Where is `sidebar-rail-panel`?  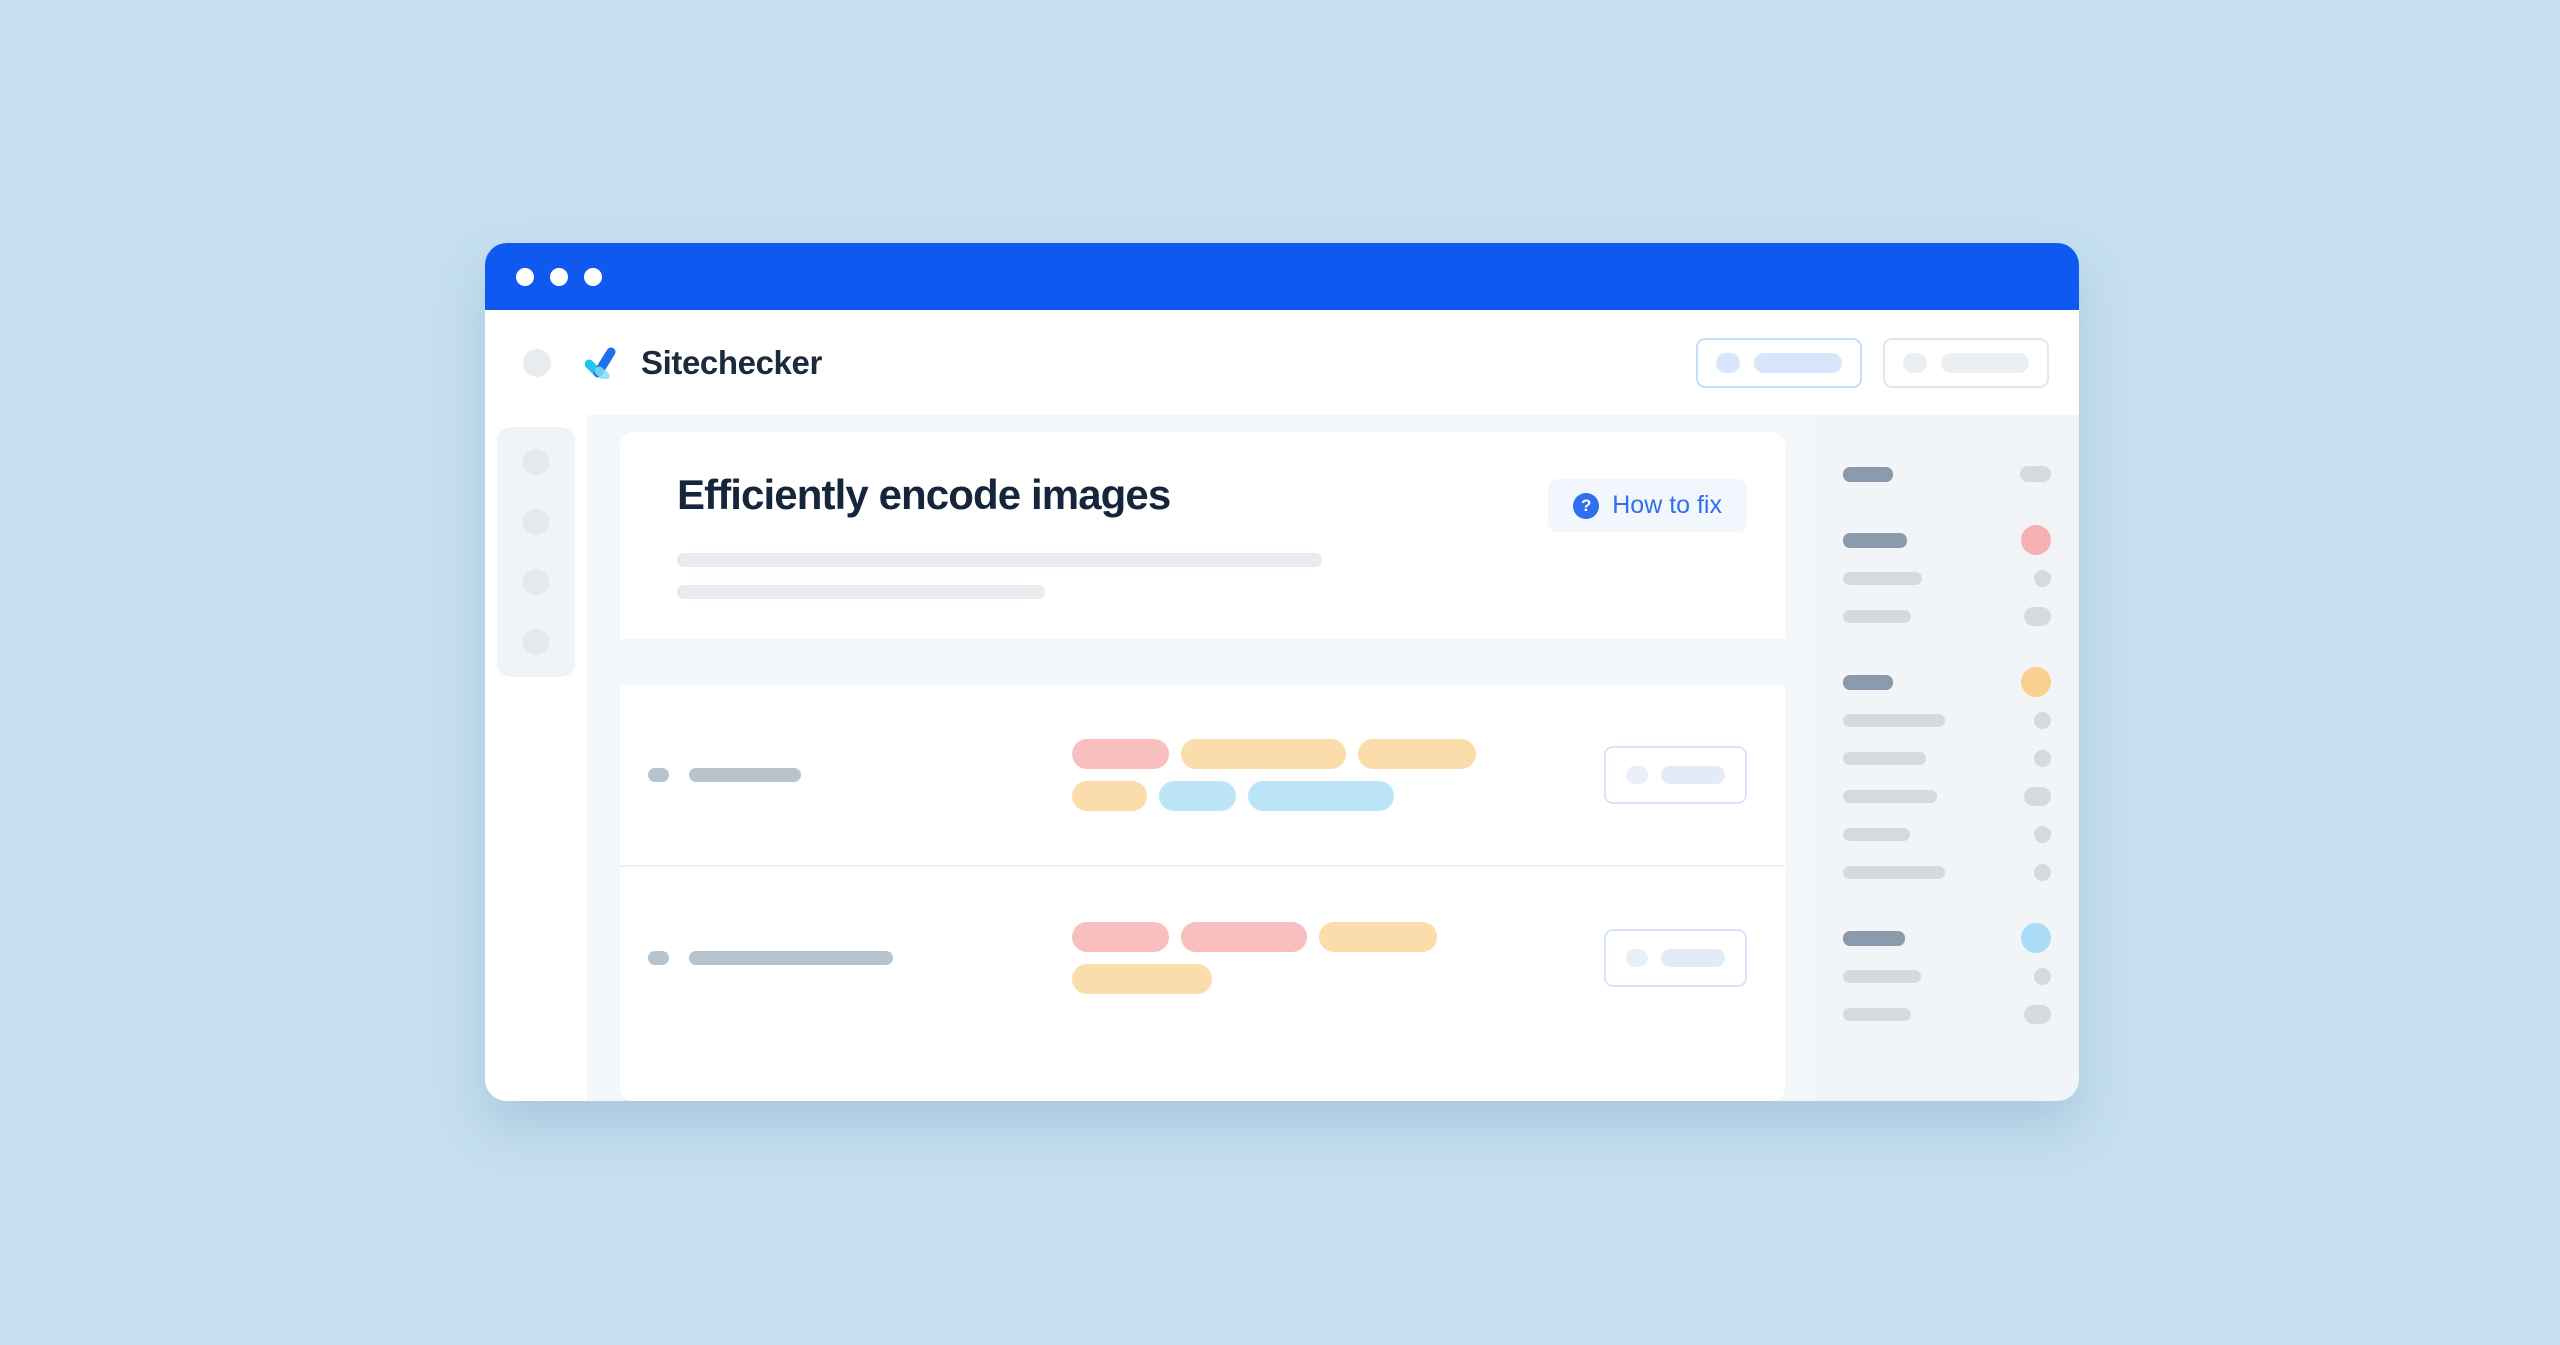
sidebar-rail-panel is located at coordinates (536, 552).